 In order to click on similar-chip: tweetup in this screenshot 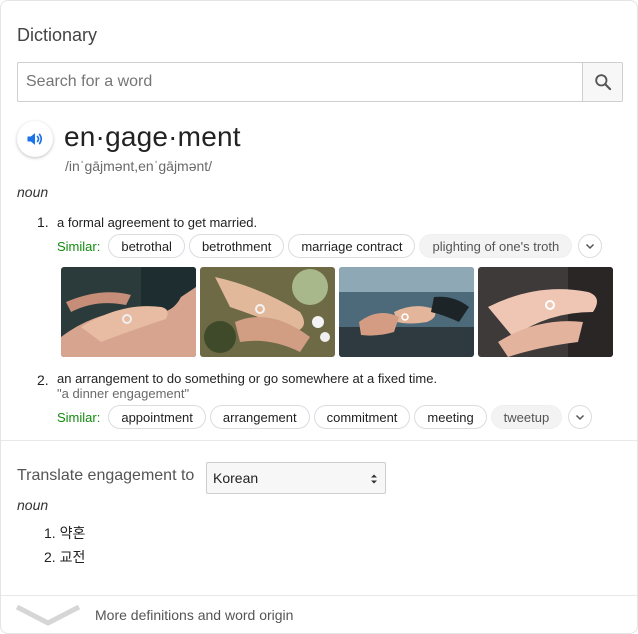, I will do `click(526, 417)`.